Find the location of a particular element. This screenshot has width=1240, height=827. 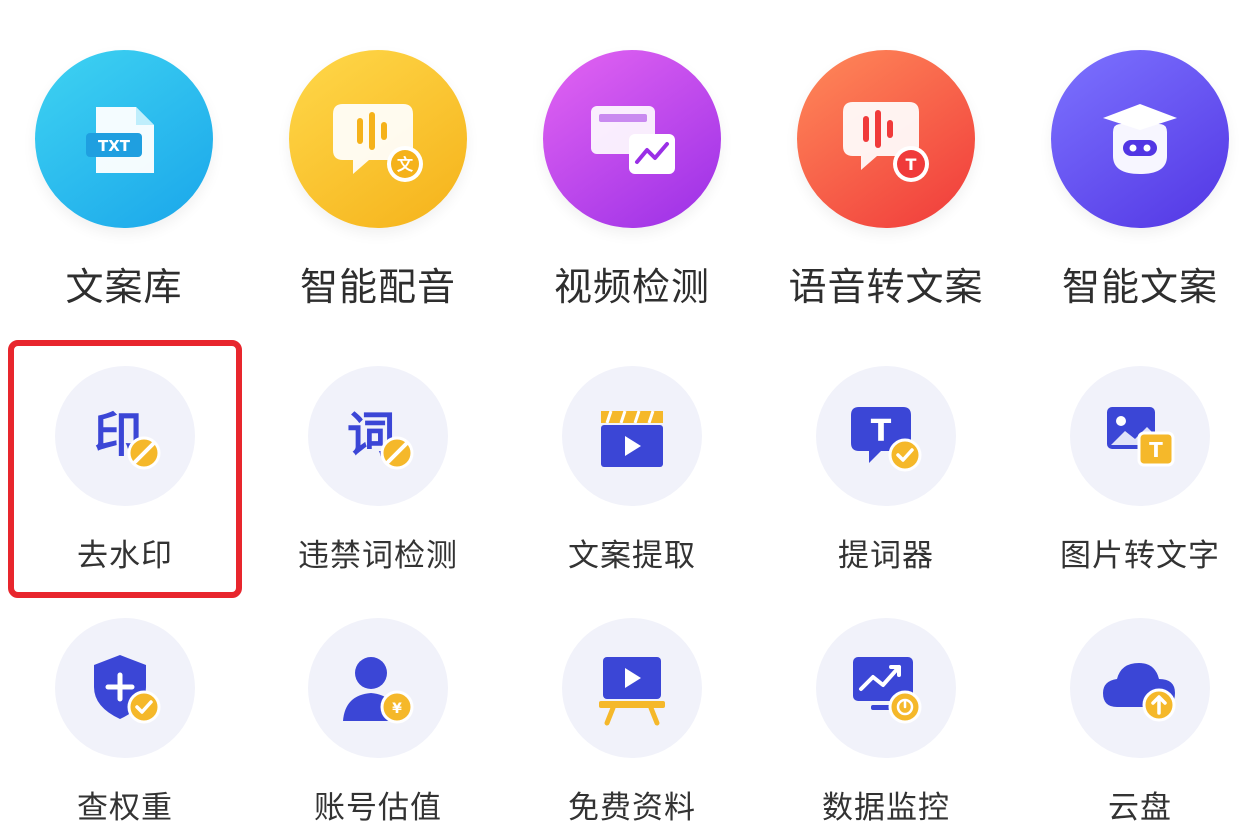

tool-smart-dubbing: 文 智能配音 is located at coordinates (378, 180).